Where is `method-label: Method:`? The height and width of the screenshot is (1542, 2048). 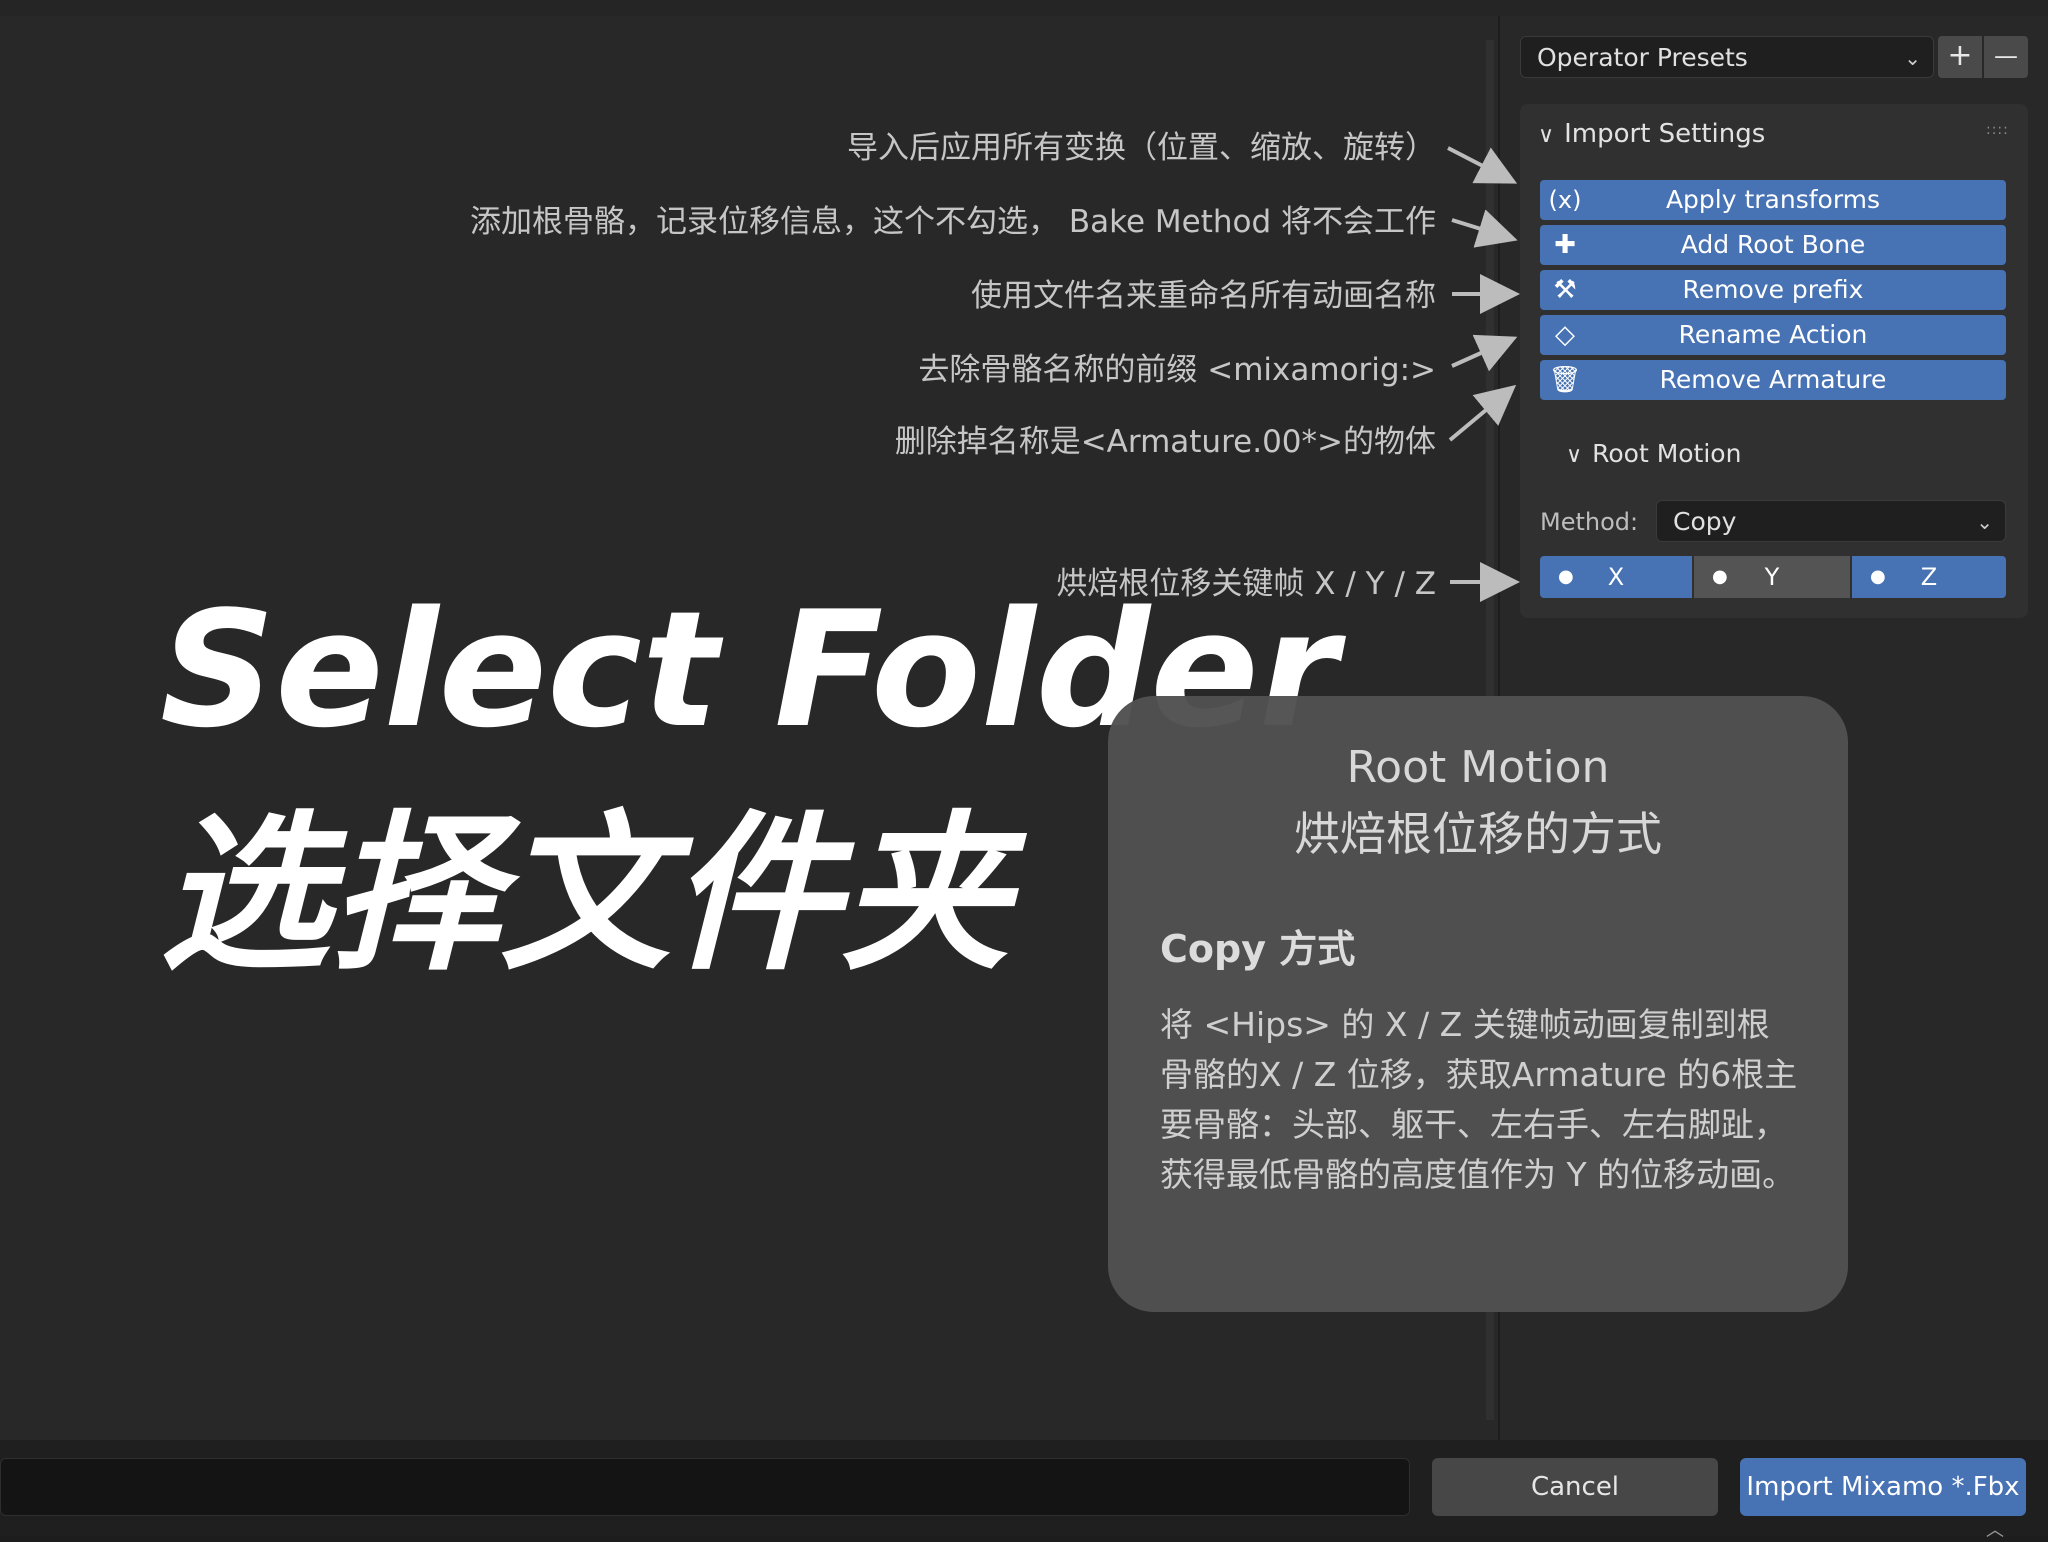
method-label: Method: is located at coordinates (1589, 522).